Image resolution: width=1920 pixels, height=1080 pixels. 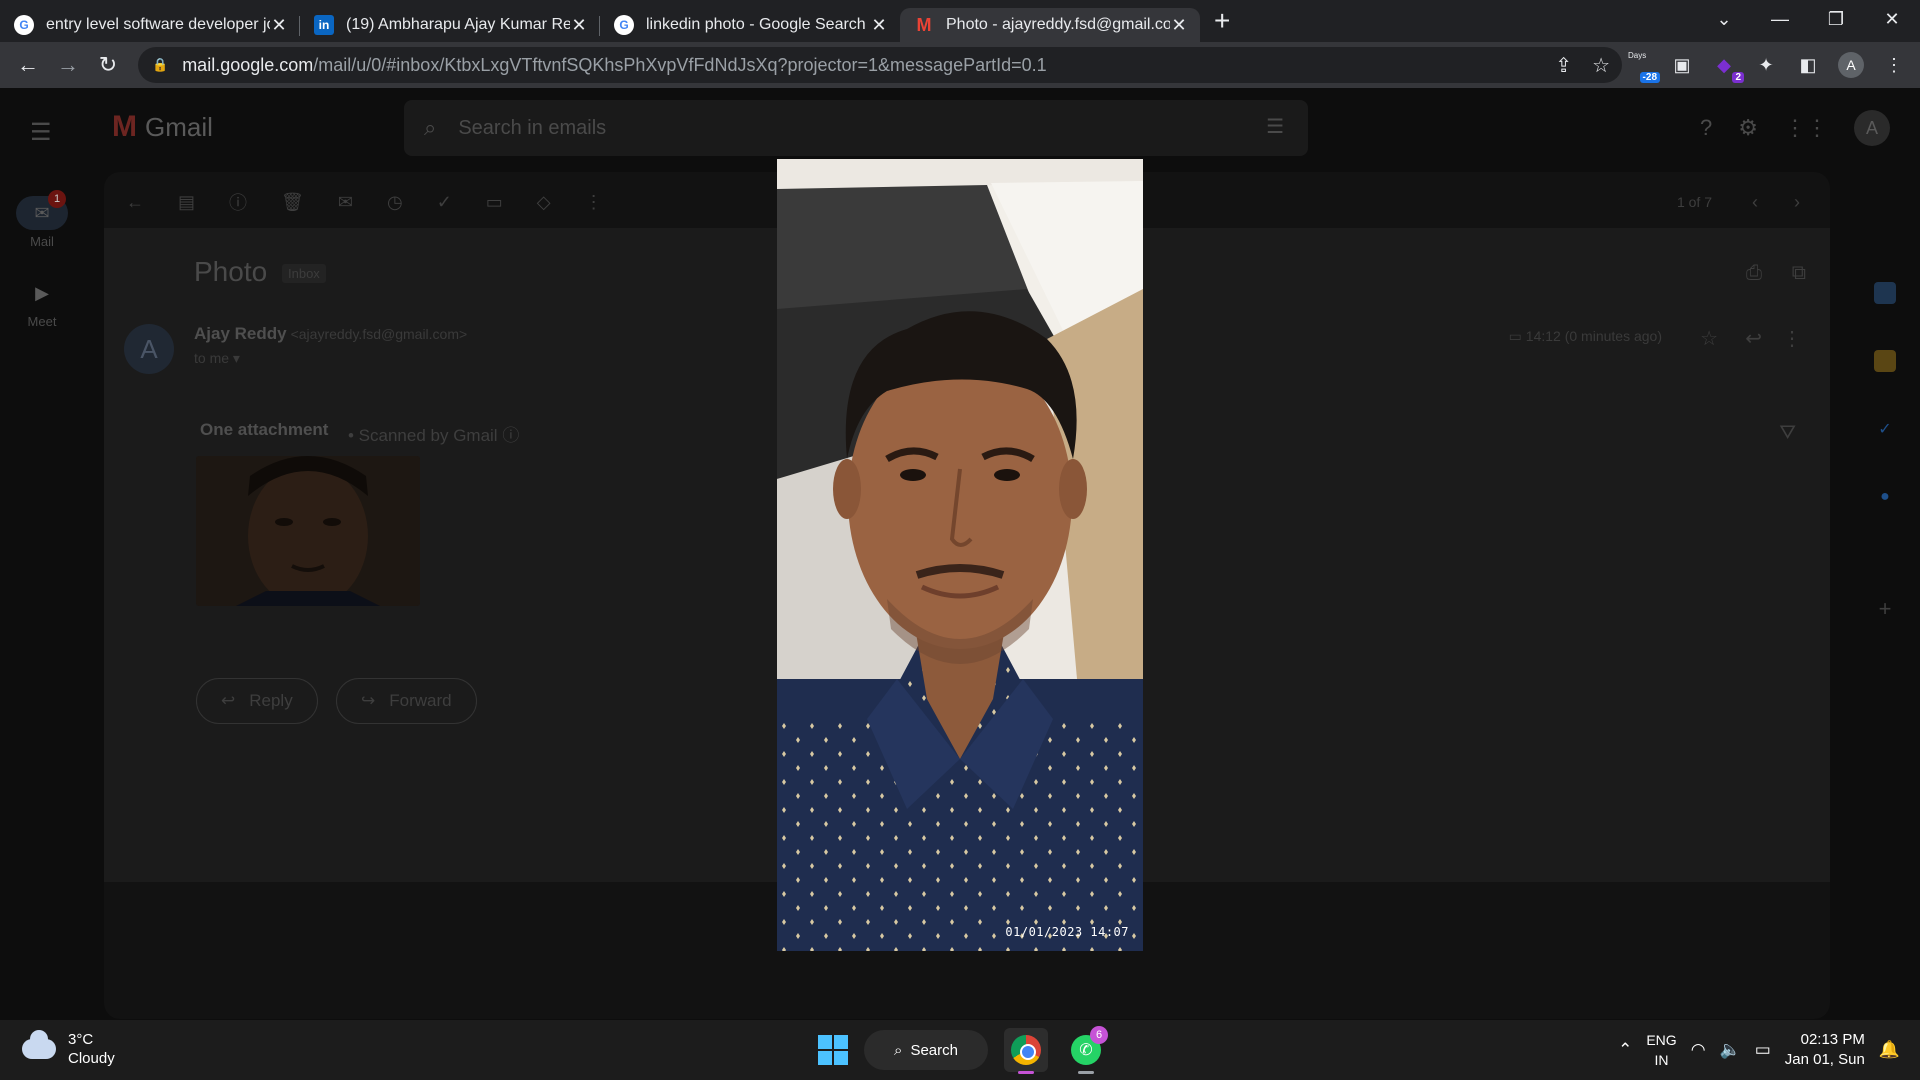 I want to click on delete-icon: 🗑, so click(x=292, y=202).